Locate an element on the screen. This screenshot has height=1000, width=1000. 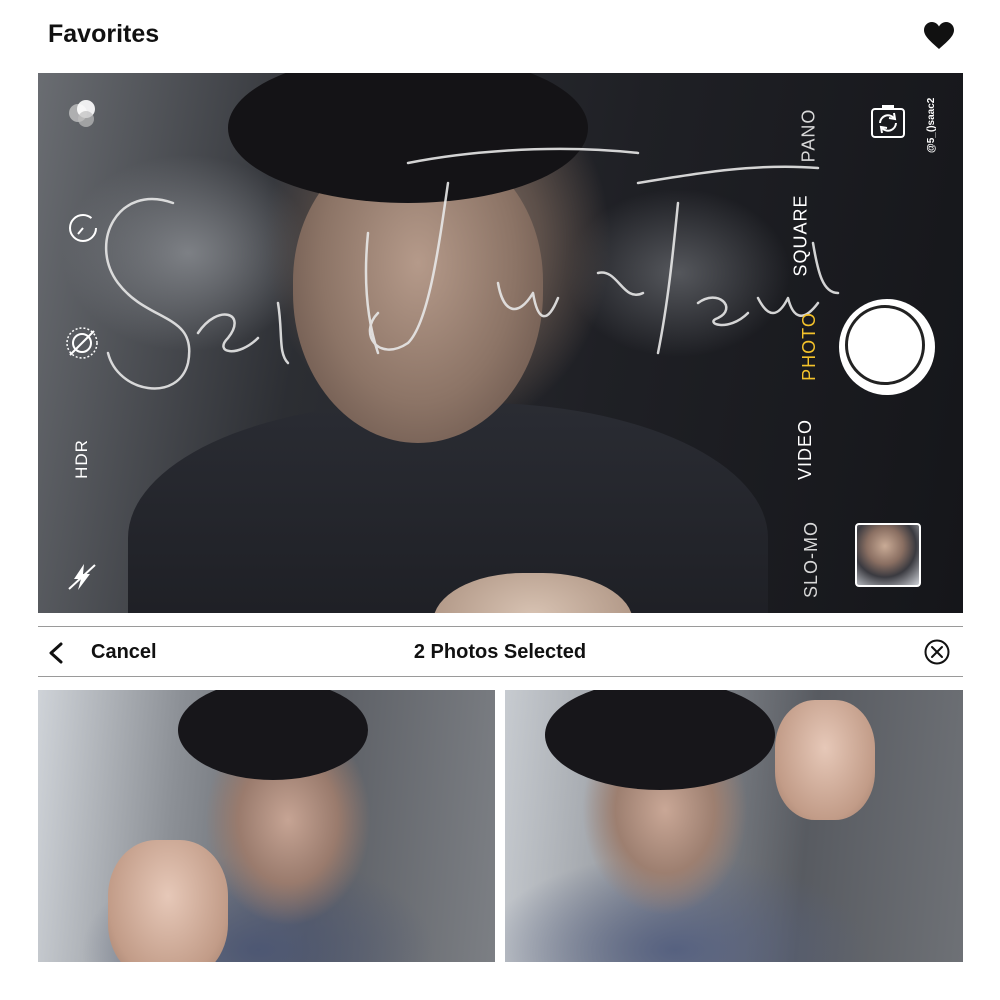
photo-1-hair is located at coordinates (273, 735).